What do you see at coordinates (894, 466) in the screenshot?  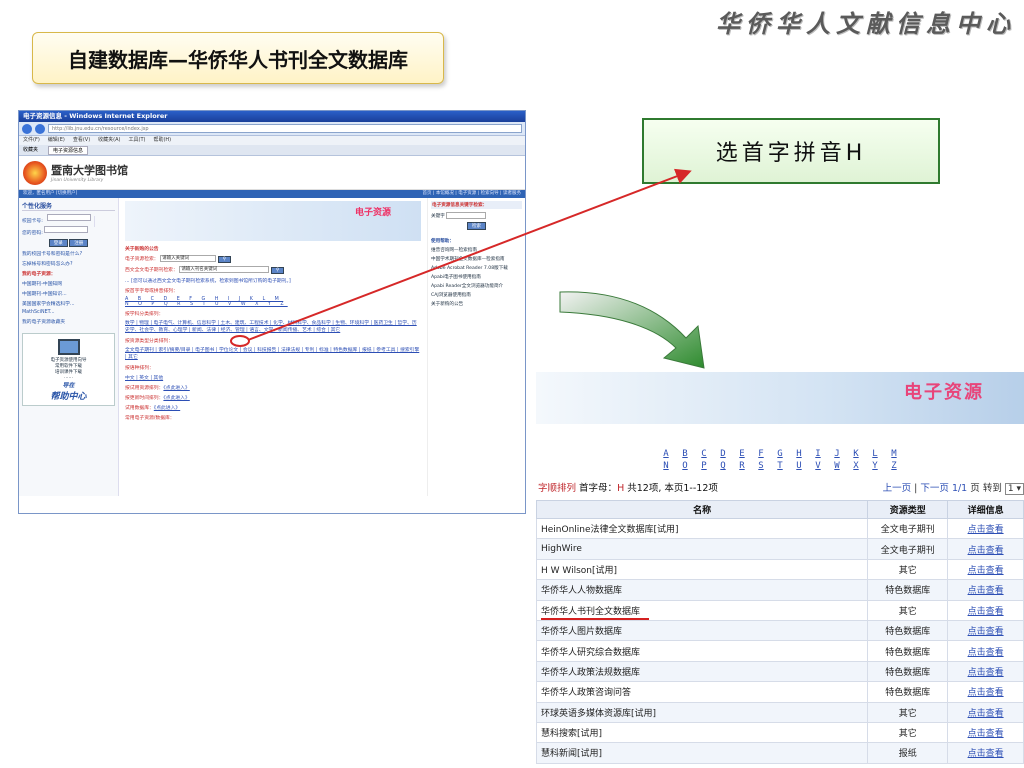 I see `letter-link: Z` at bounding box center [894, 466].